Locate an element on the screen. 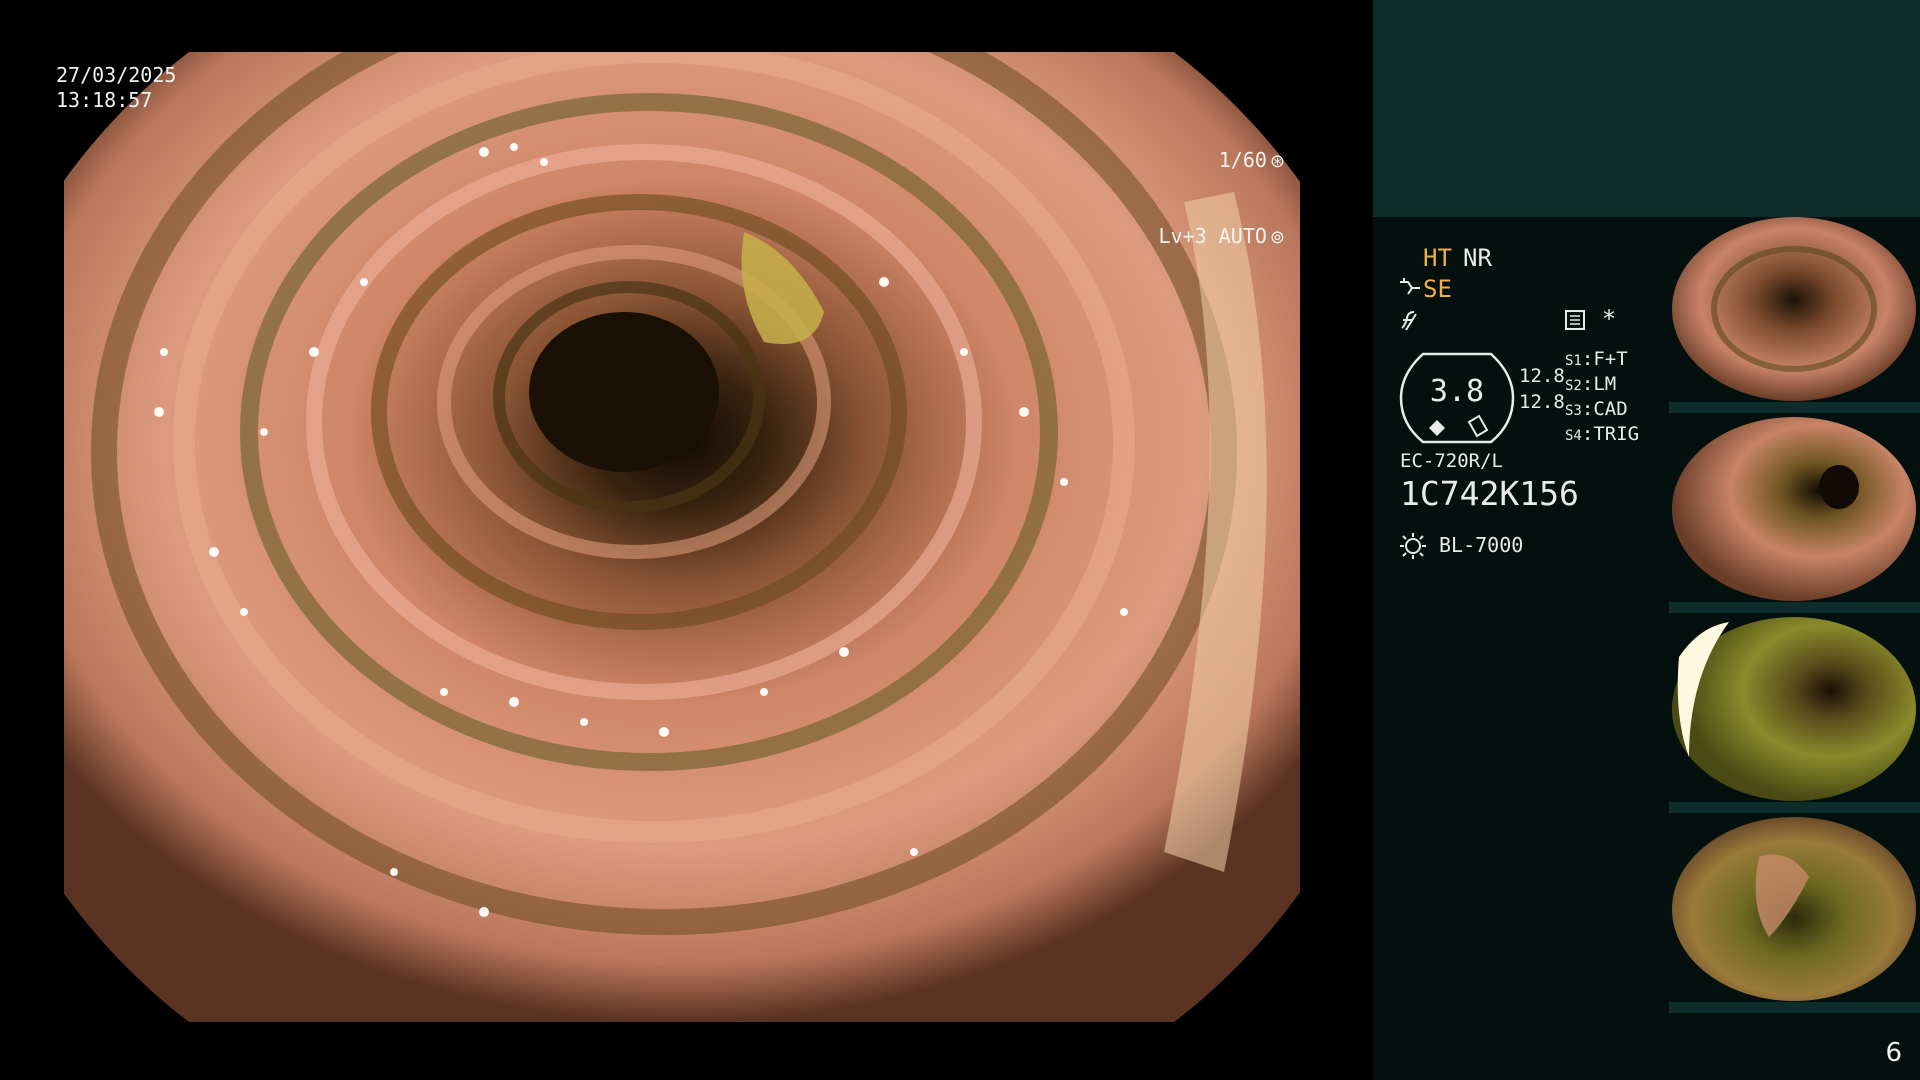 This screenshot has height=1080, width=1920. se-label: SE is located at coordinates (1437, 289).